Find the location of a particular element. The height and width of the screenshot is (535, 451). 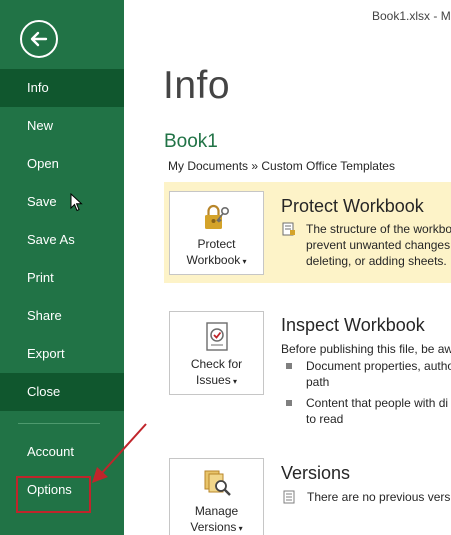

inspect-bullet-2-line-1: Content that people with di is located at coordinates (377, 403).